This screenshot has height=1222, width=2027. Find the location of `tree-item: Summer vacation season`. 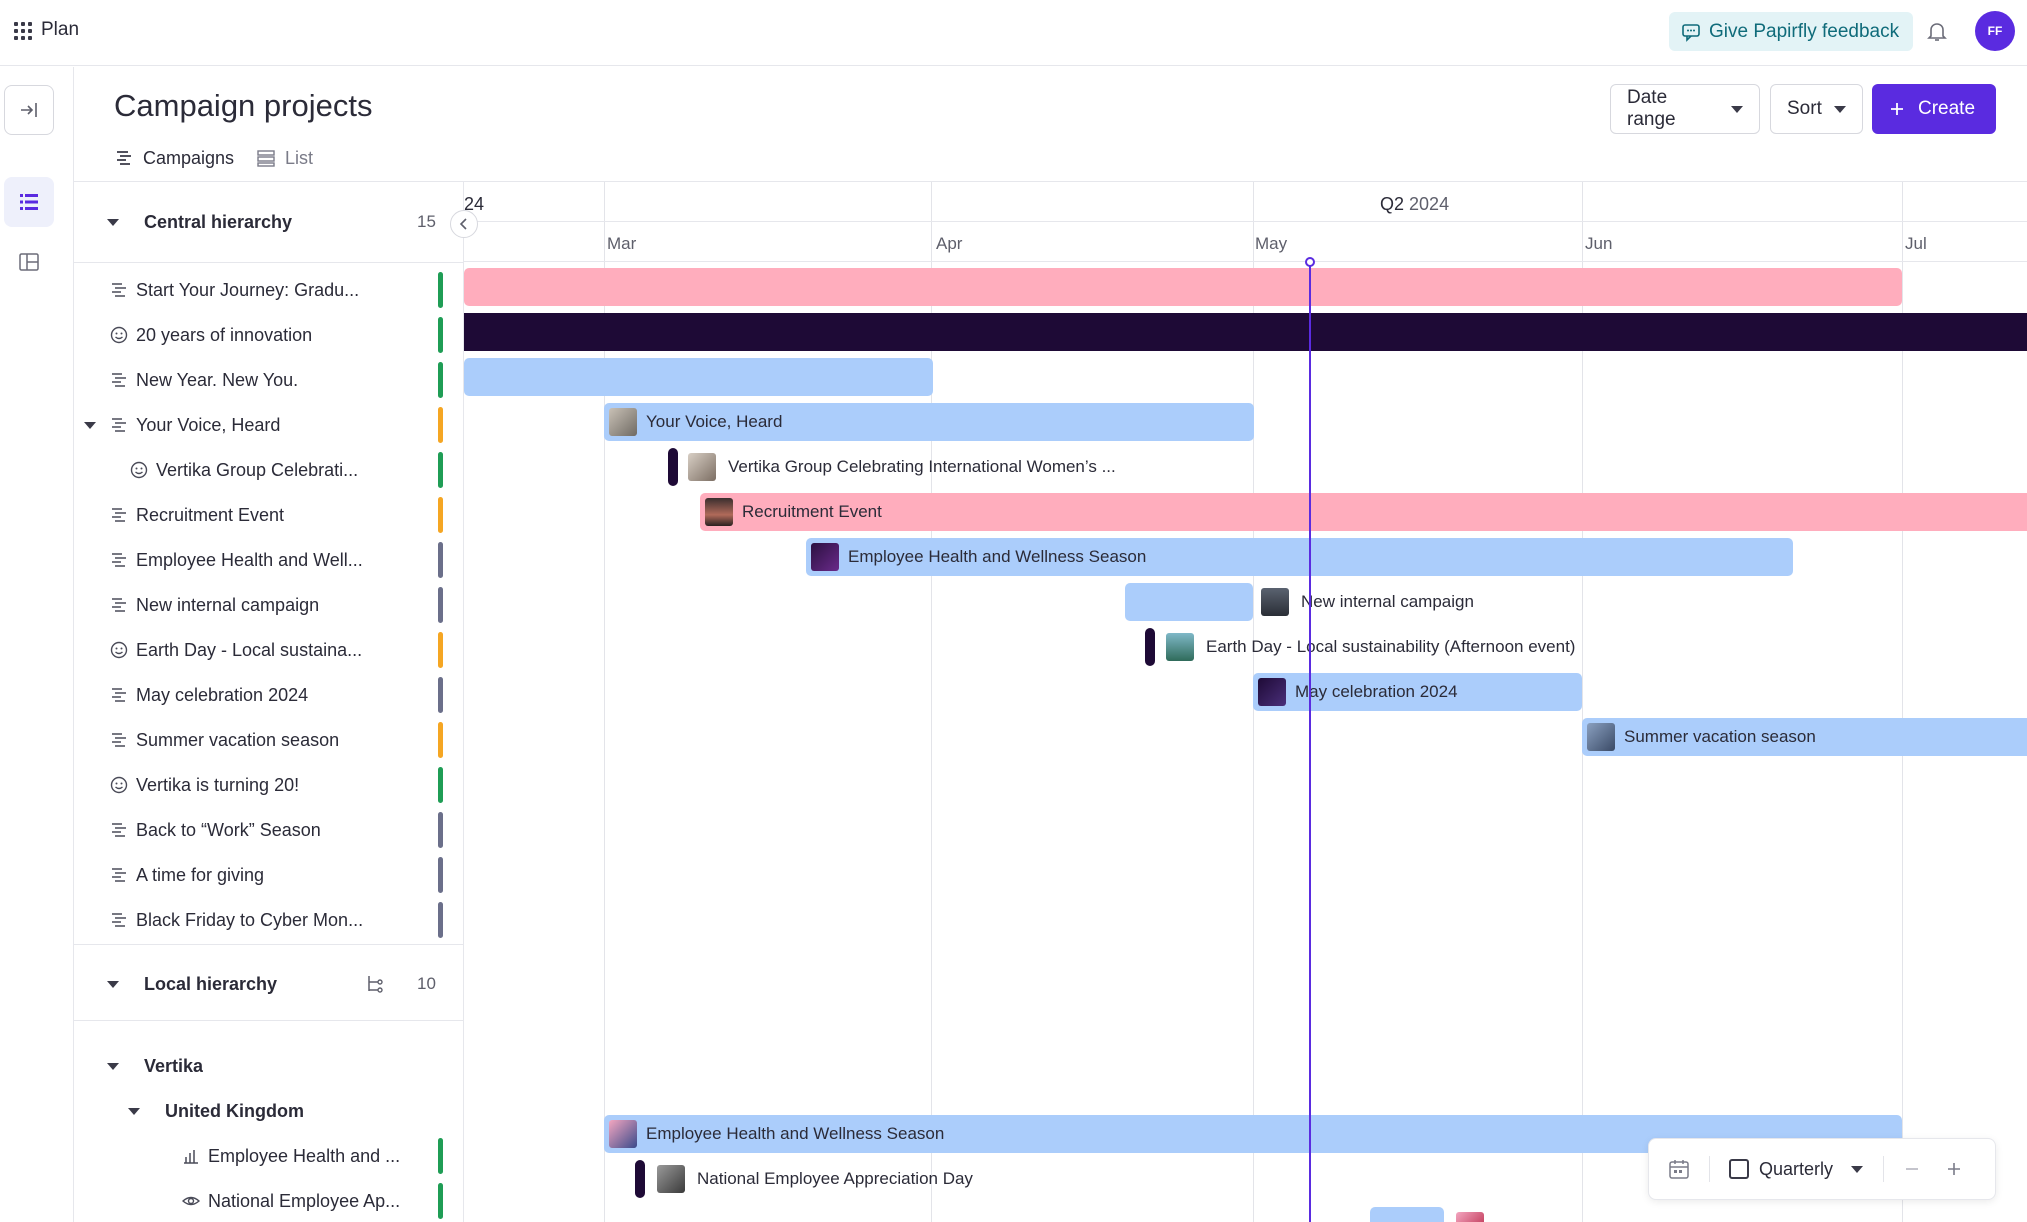

tree-item: Summer vacation season is located at coordinates (269, 740).